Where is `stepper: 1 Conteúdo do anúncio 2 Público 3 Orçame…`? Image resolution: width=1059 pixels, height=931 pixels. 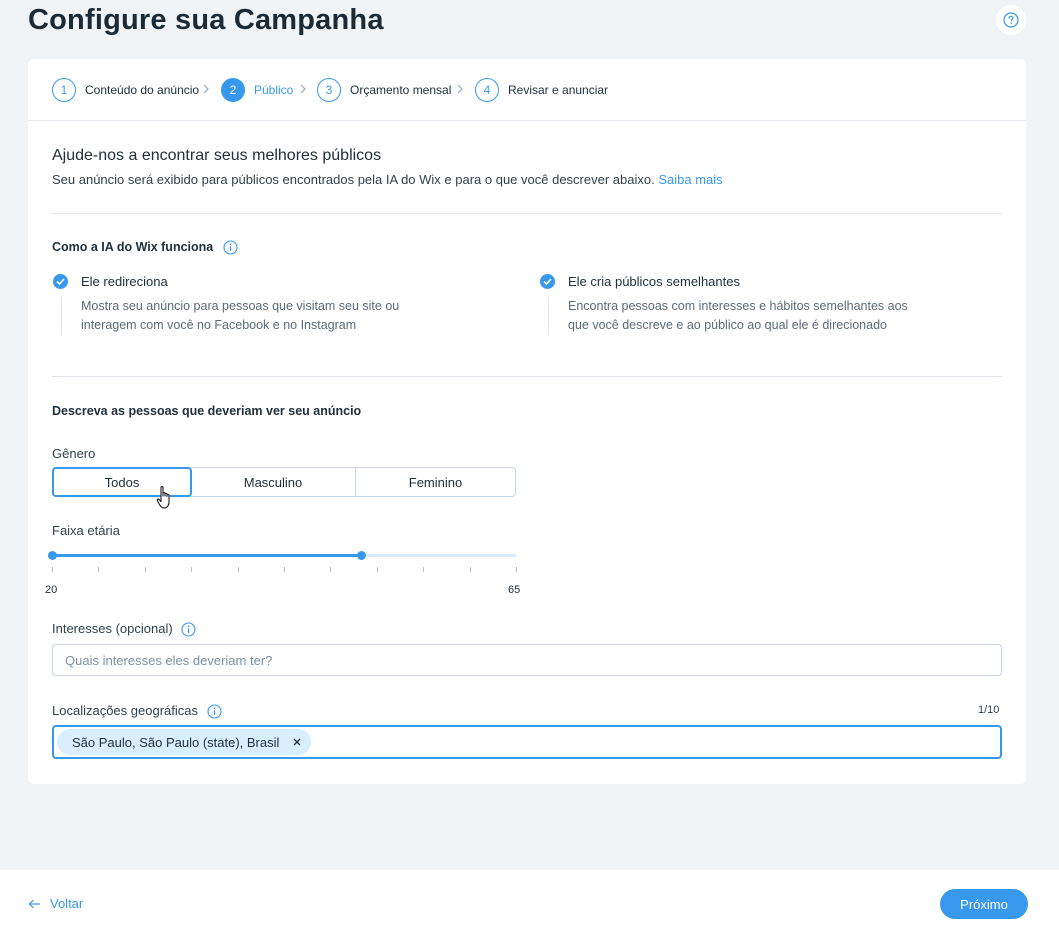
stepper: 1 Conteúdo do anúncio 2 Público 3 Orçame… is located at coordinates (527, 90).